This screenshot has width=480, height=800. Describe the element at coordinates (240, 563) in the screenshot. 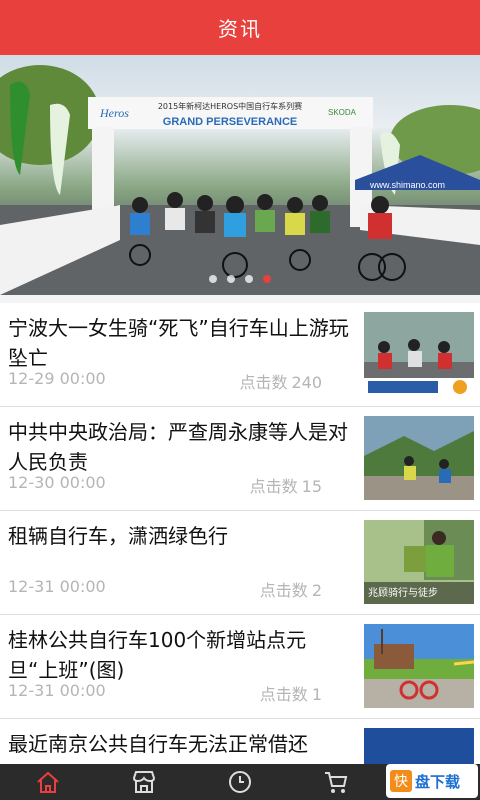

I see `news-item: 租辆自行车，潇洒绿色行 12-31 00:00 点击数 2 兆顾骑行与徒步` at that location.